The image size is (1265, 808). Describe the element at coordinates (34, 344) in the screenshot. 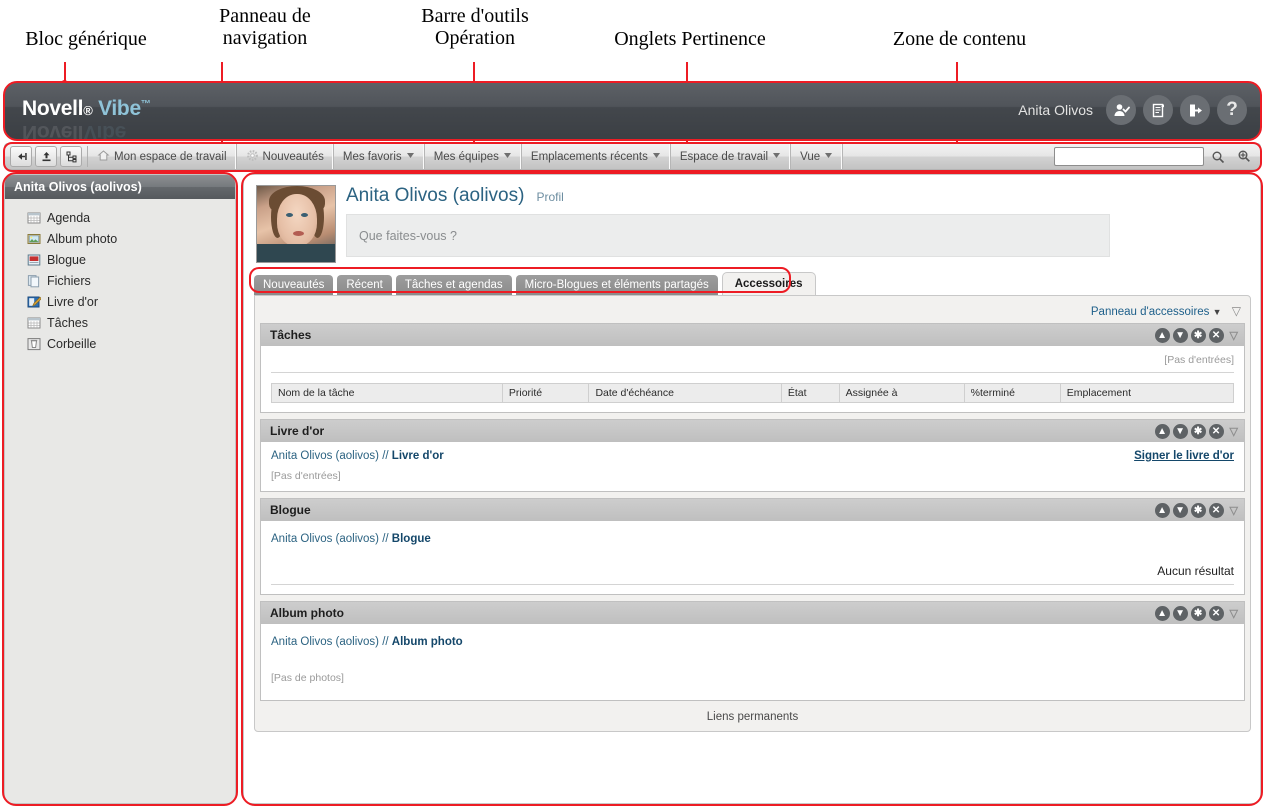

I see `trash-icon` at that location.